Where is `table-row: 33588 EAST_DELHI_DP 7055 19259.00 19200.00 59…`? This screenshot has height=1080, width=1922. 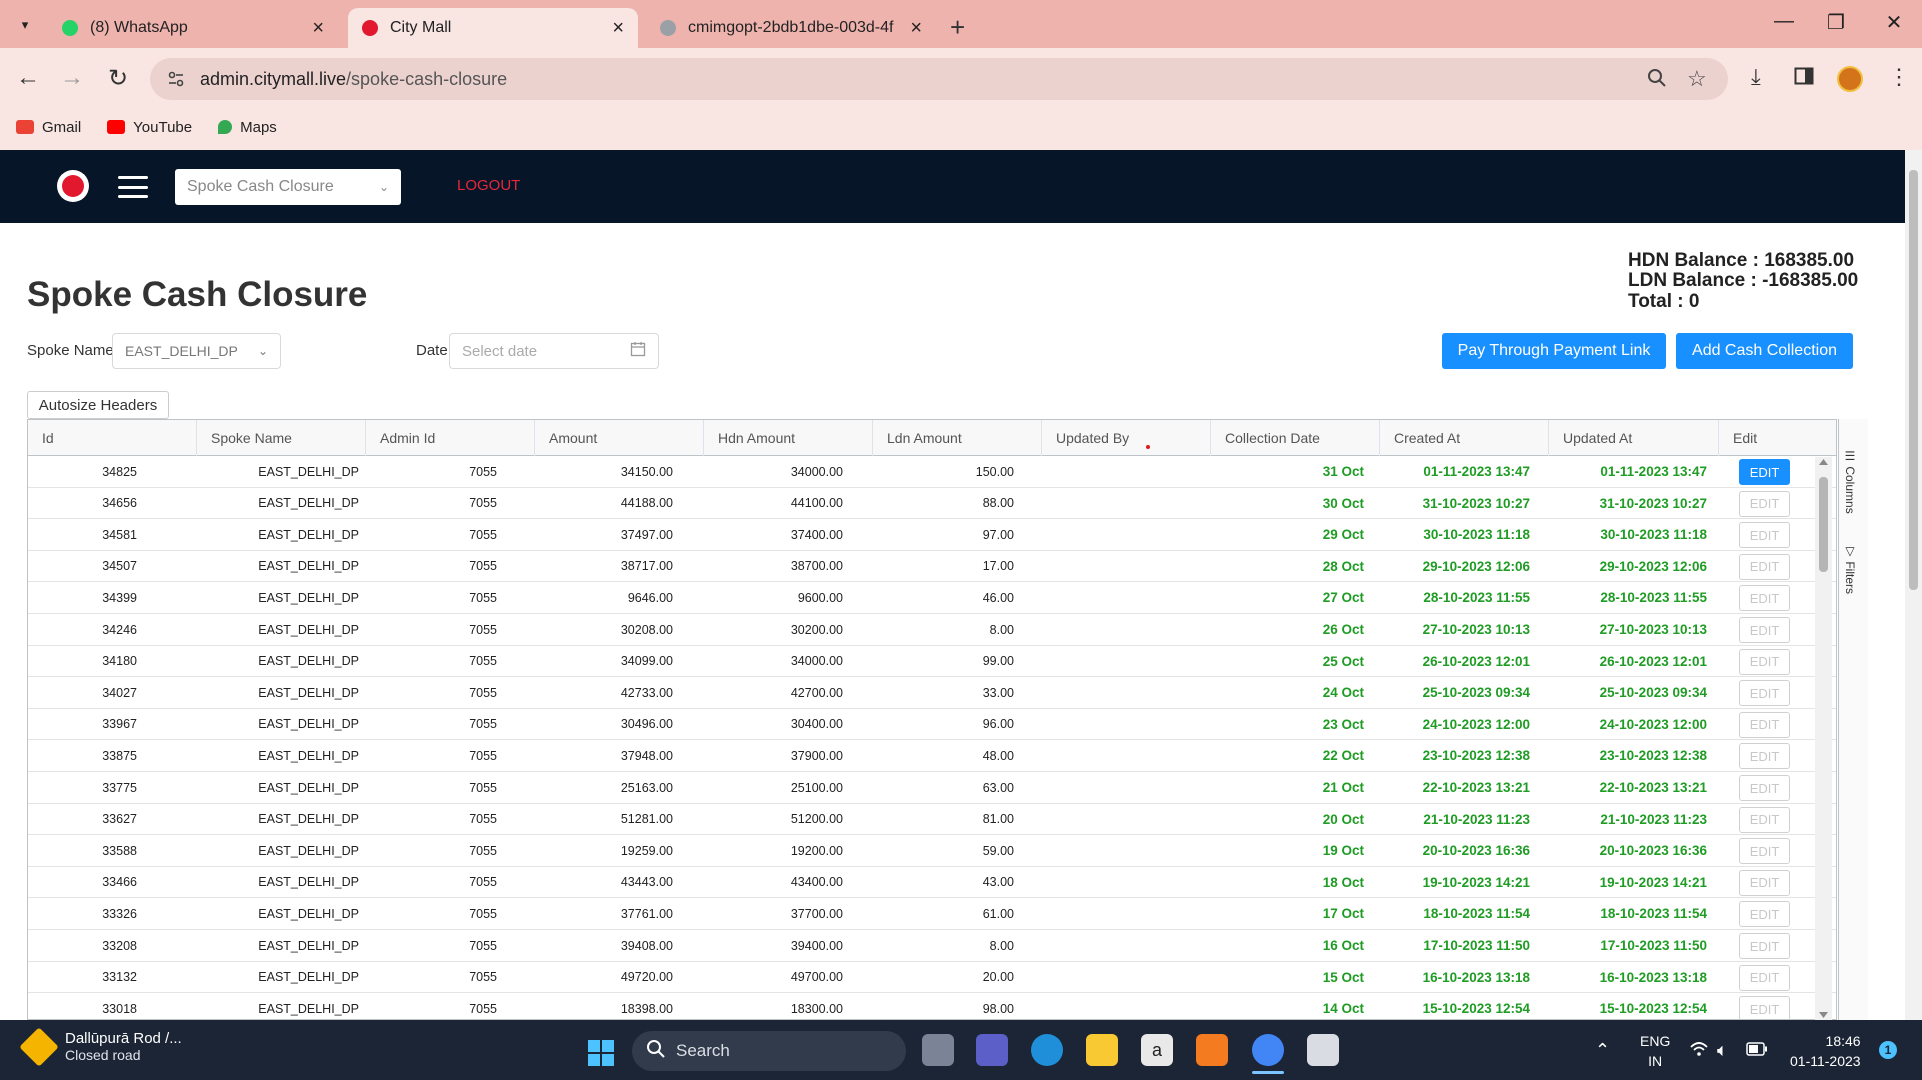 table-row: 33588 EAST_DELHI_DP 7055 19259.00 19200.00 59… is located at coordinates (932, 851).